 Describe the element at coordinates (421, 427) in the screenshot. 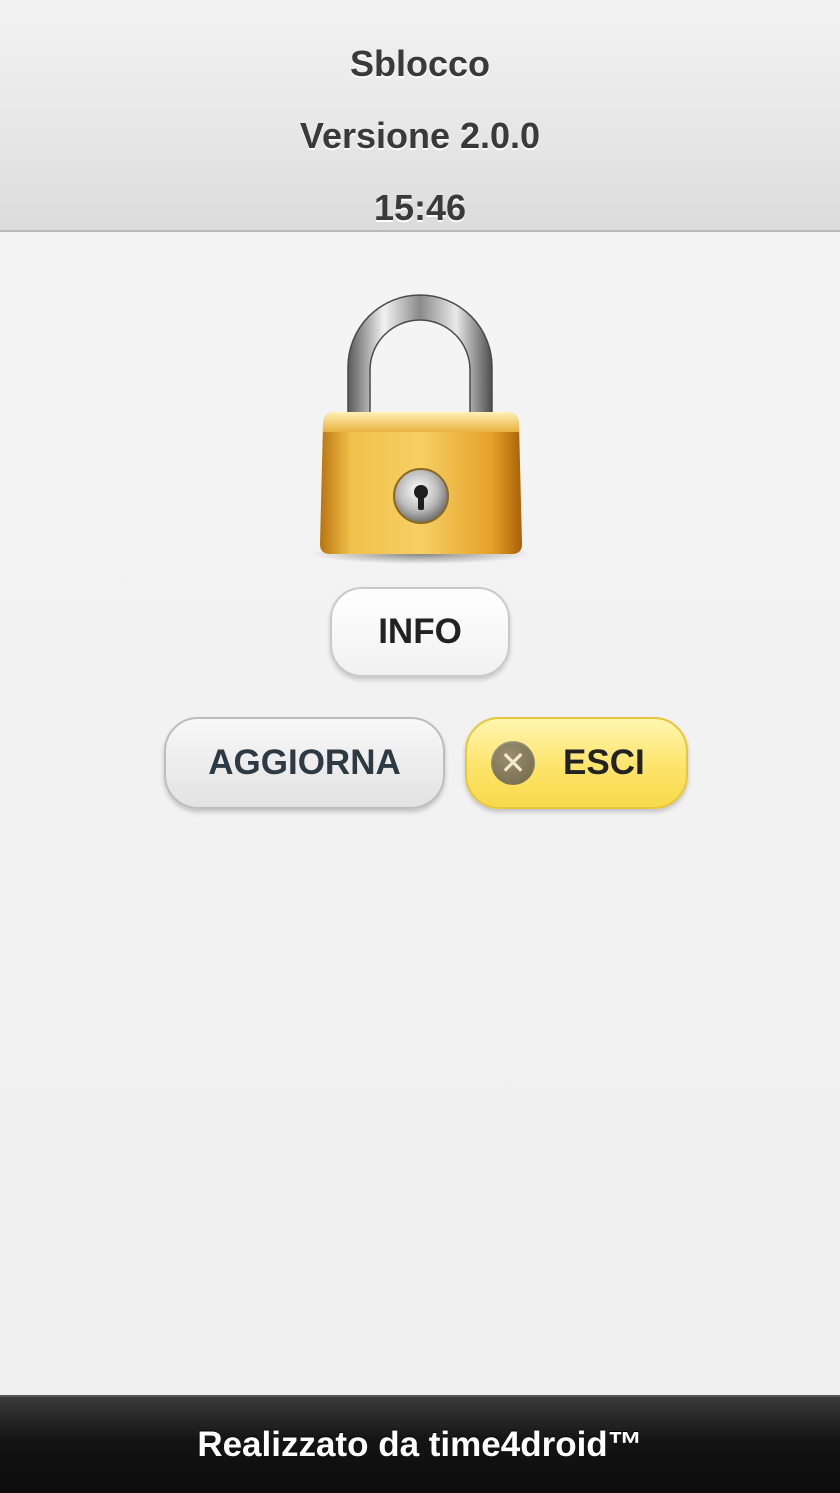

I see `padlock-icon` at that location.